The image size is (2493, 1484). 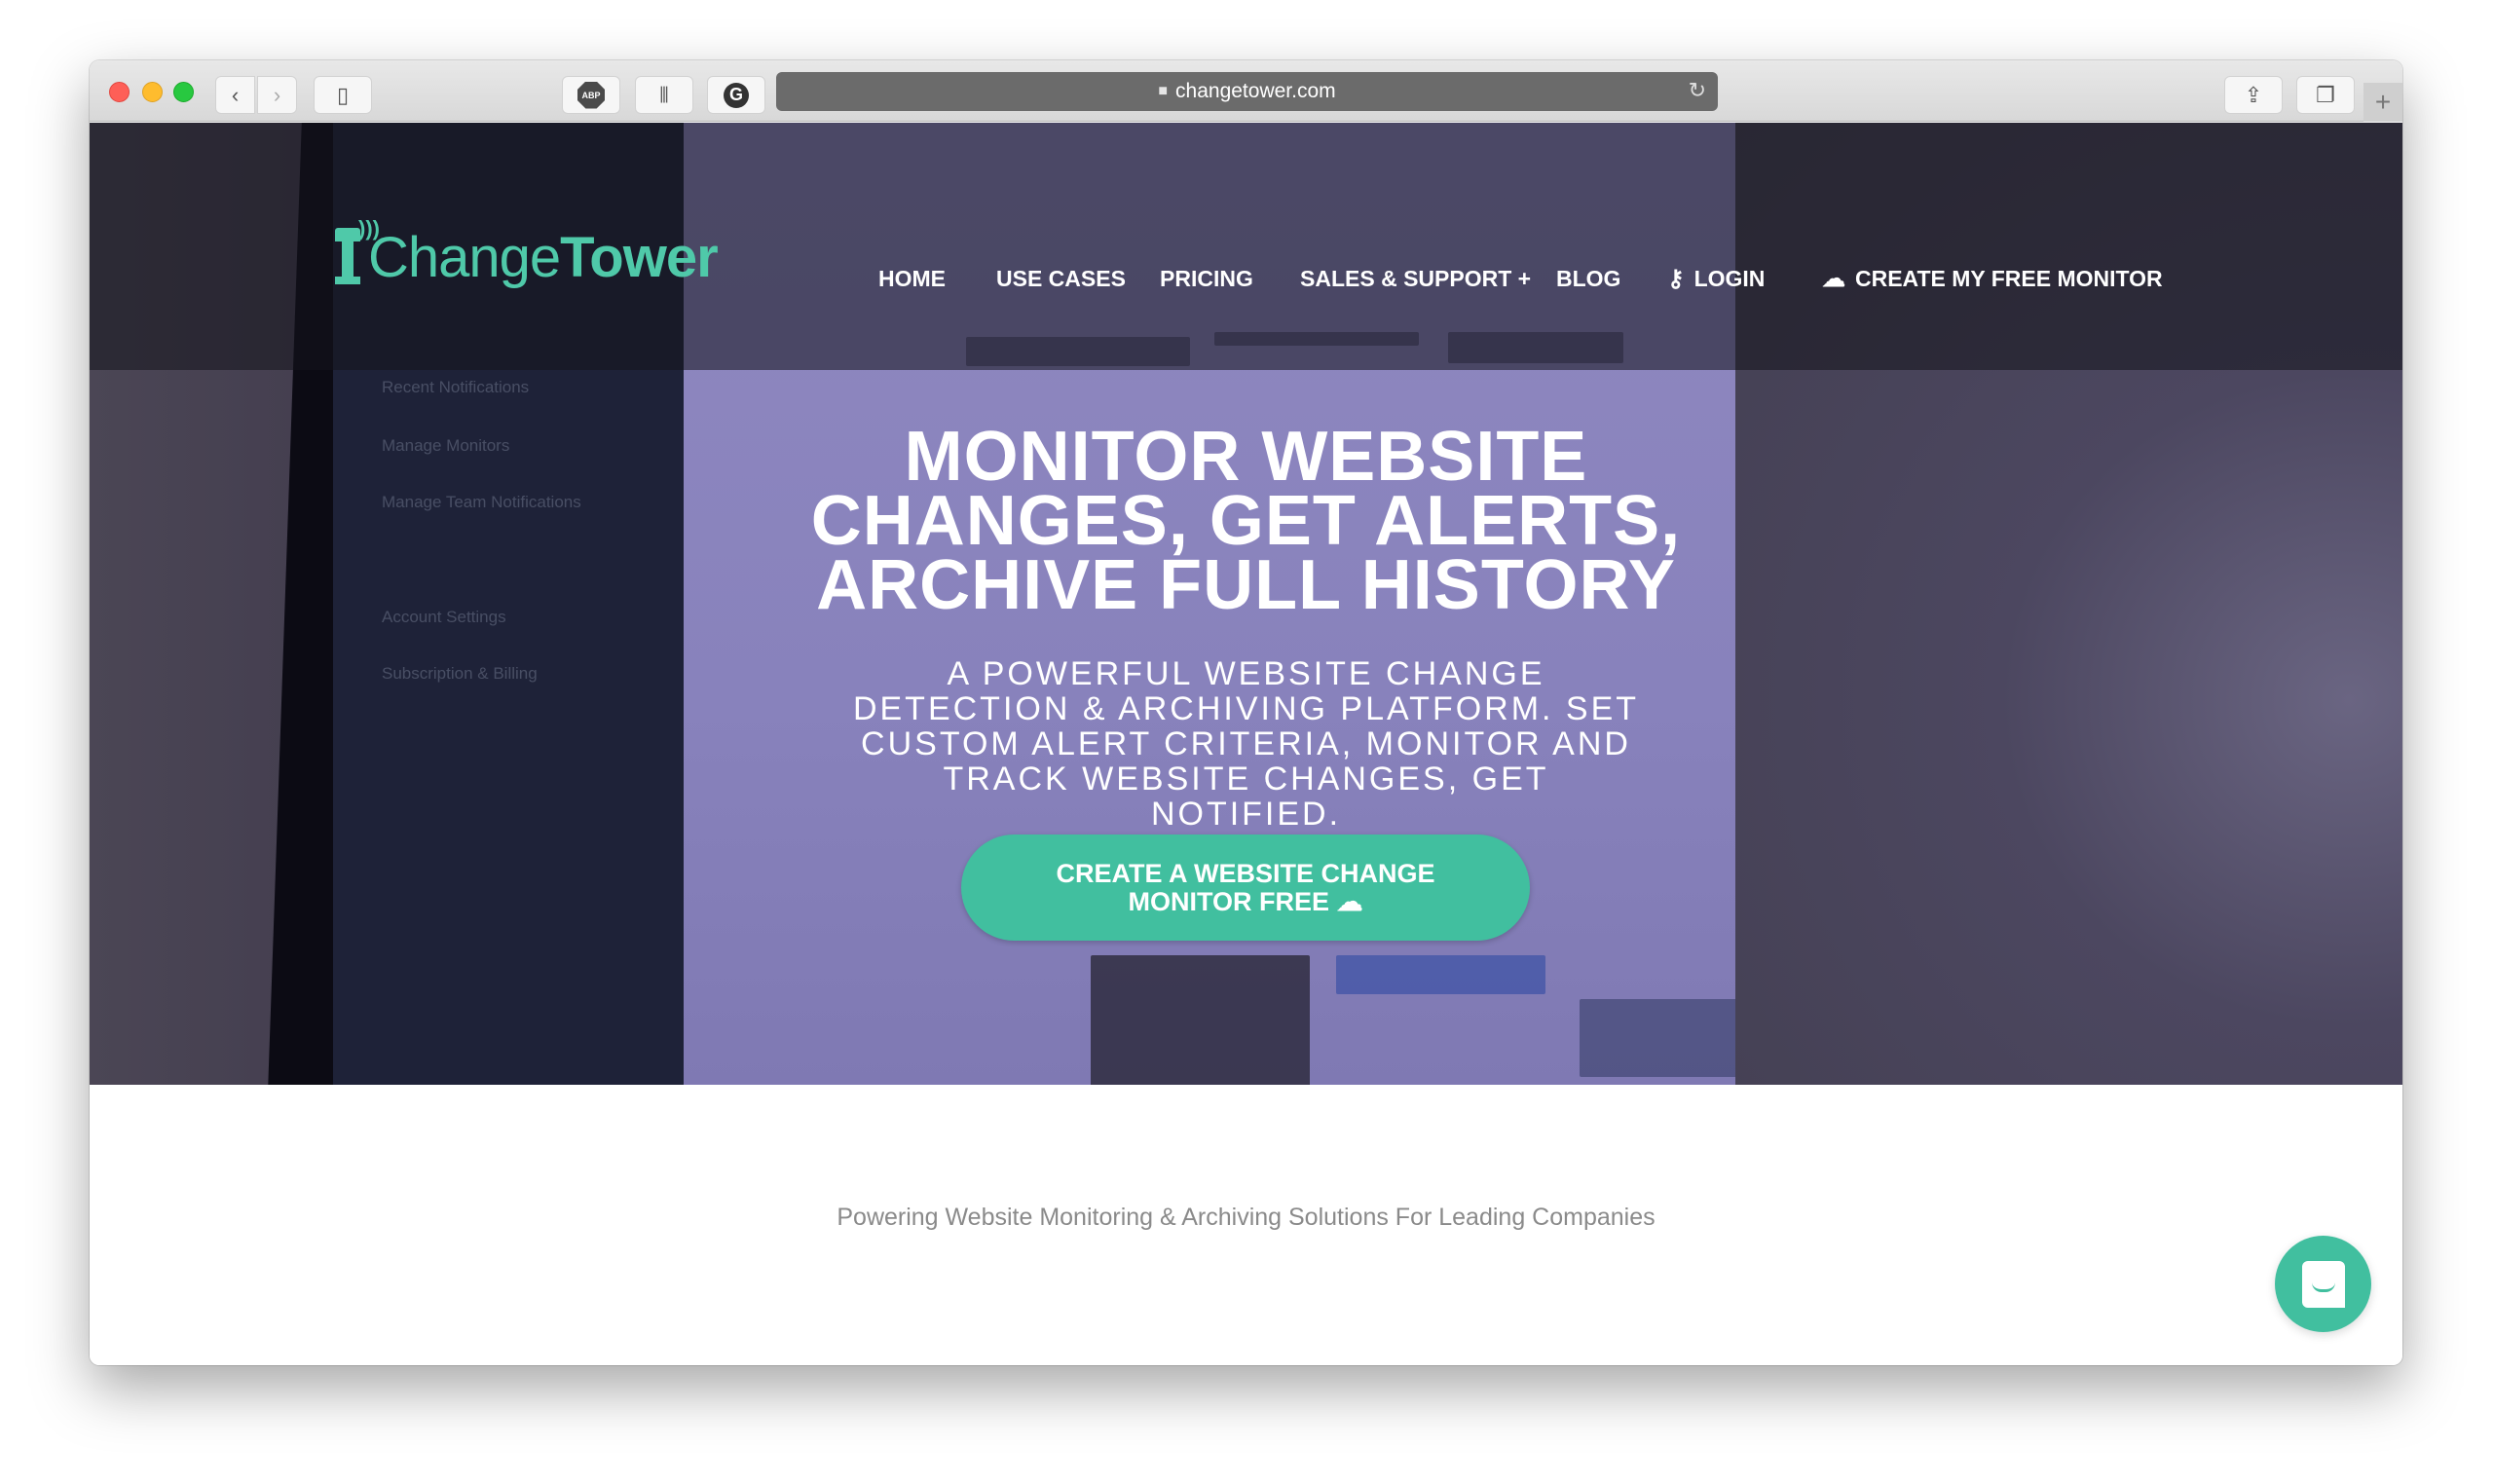 I want to click on tabs-icon: ❐, so click(x=2325, y=94).